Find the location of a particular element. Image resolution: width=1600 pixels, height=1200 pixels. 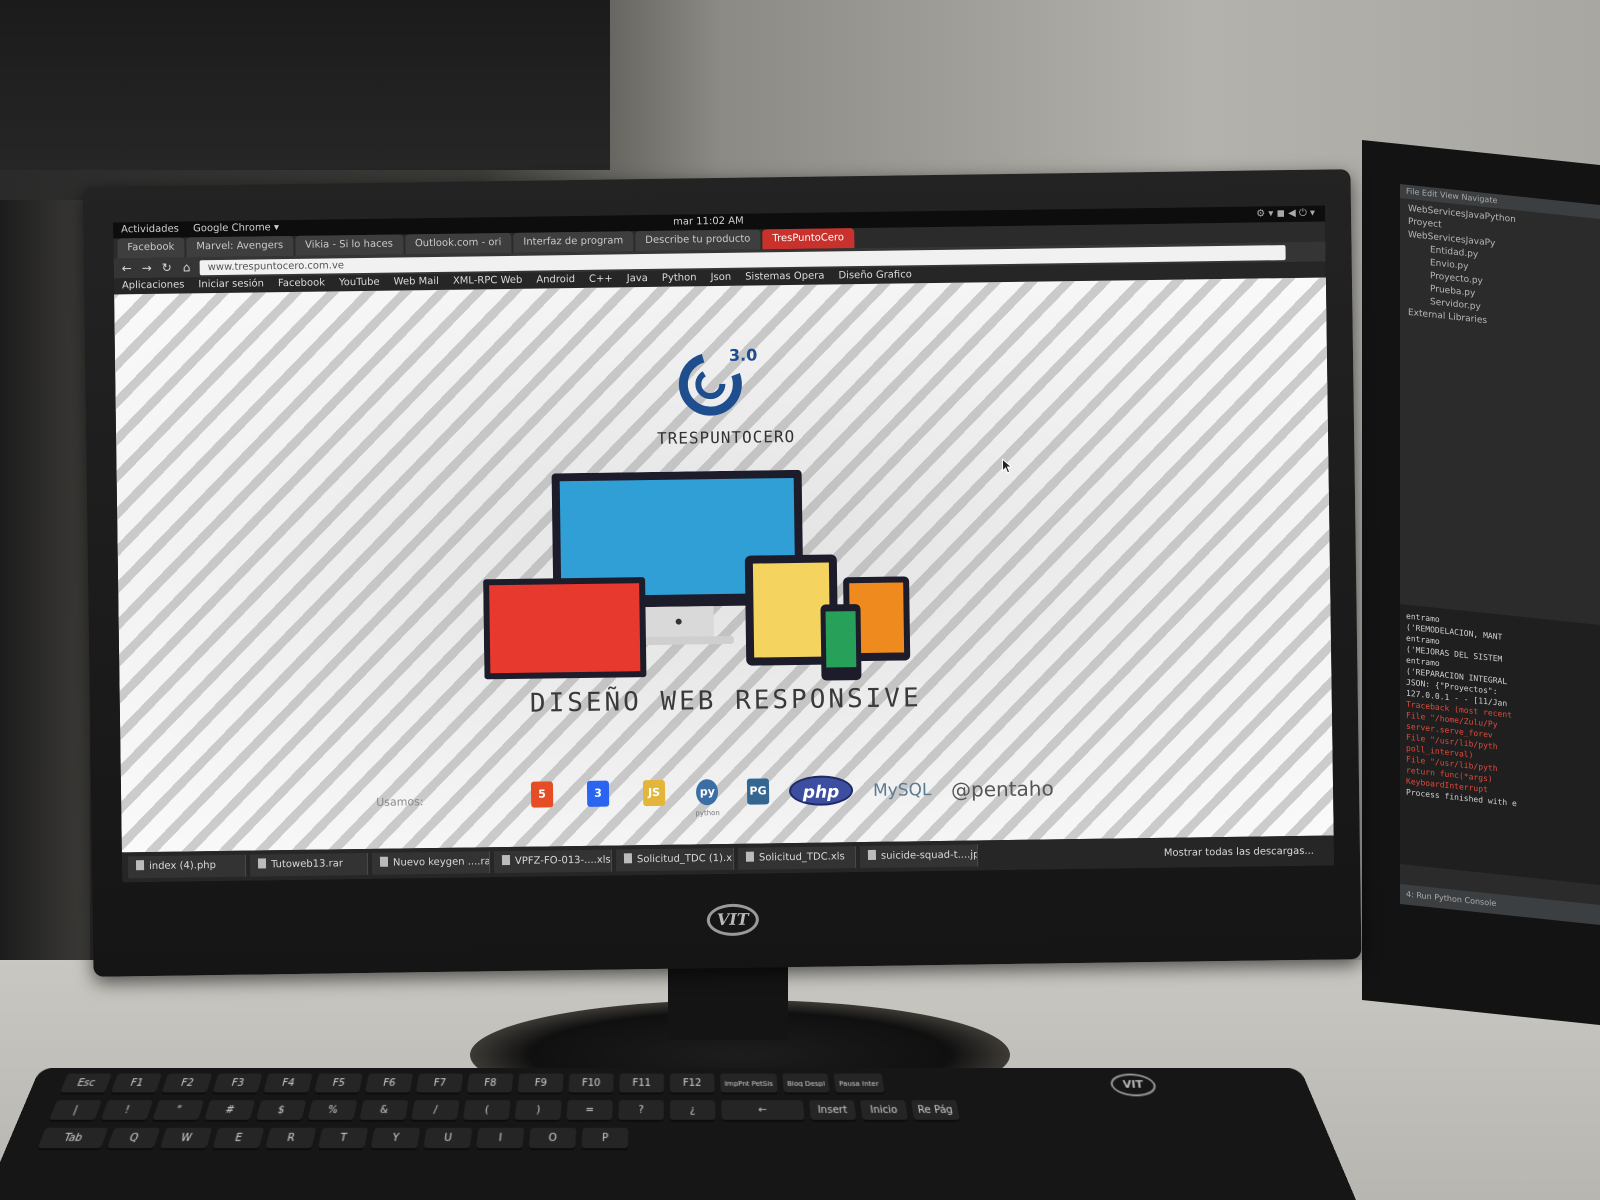

site-logo: 3.0 TRESPUNTOCERO is located at coordinates (726, 406).